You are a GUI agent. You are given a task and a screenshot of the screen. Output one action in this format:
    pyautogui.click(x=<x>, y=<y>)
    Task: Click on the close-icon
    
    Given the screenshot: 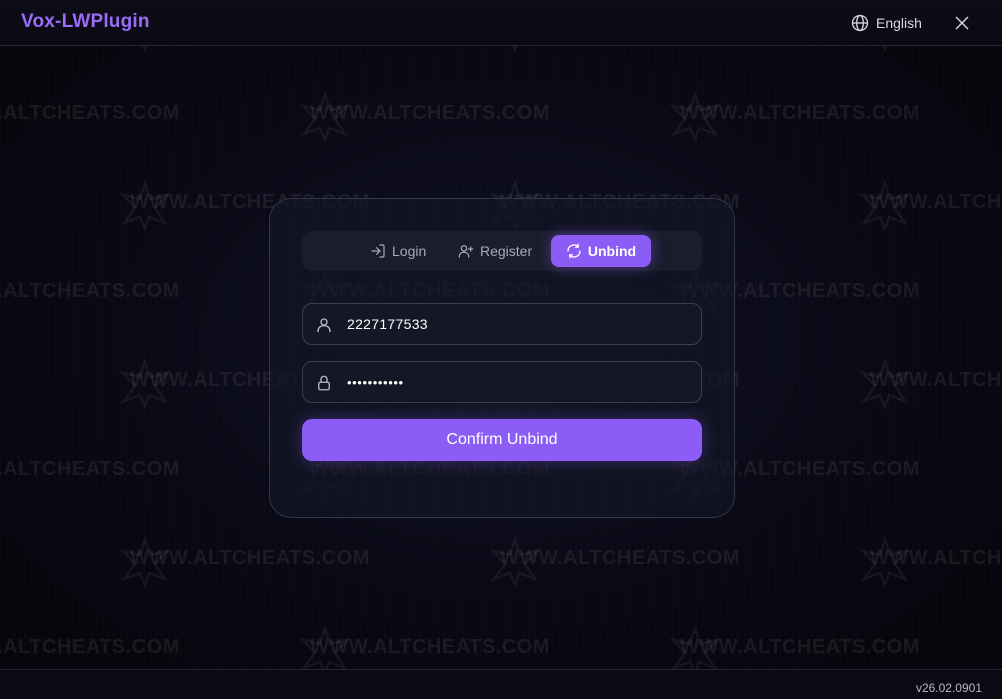 What is the action you would take?
    pyautogui.click(x=962, y=23)
    